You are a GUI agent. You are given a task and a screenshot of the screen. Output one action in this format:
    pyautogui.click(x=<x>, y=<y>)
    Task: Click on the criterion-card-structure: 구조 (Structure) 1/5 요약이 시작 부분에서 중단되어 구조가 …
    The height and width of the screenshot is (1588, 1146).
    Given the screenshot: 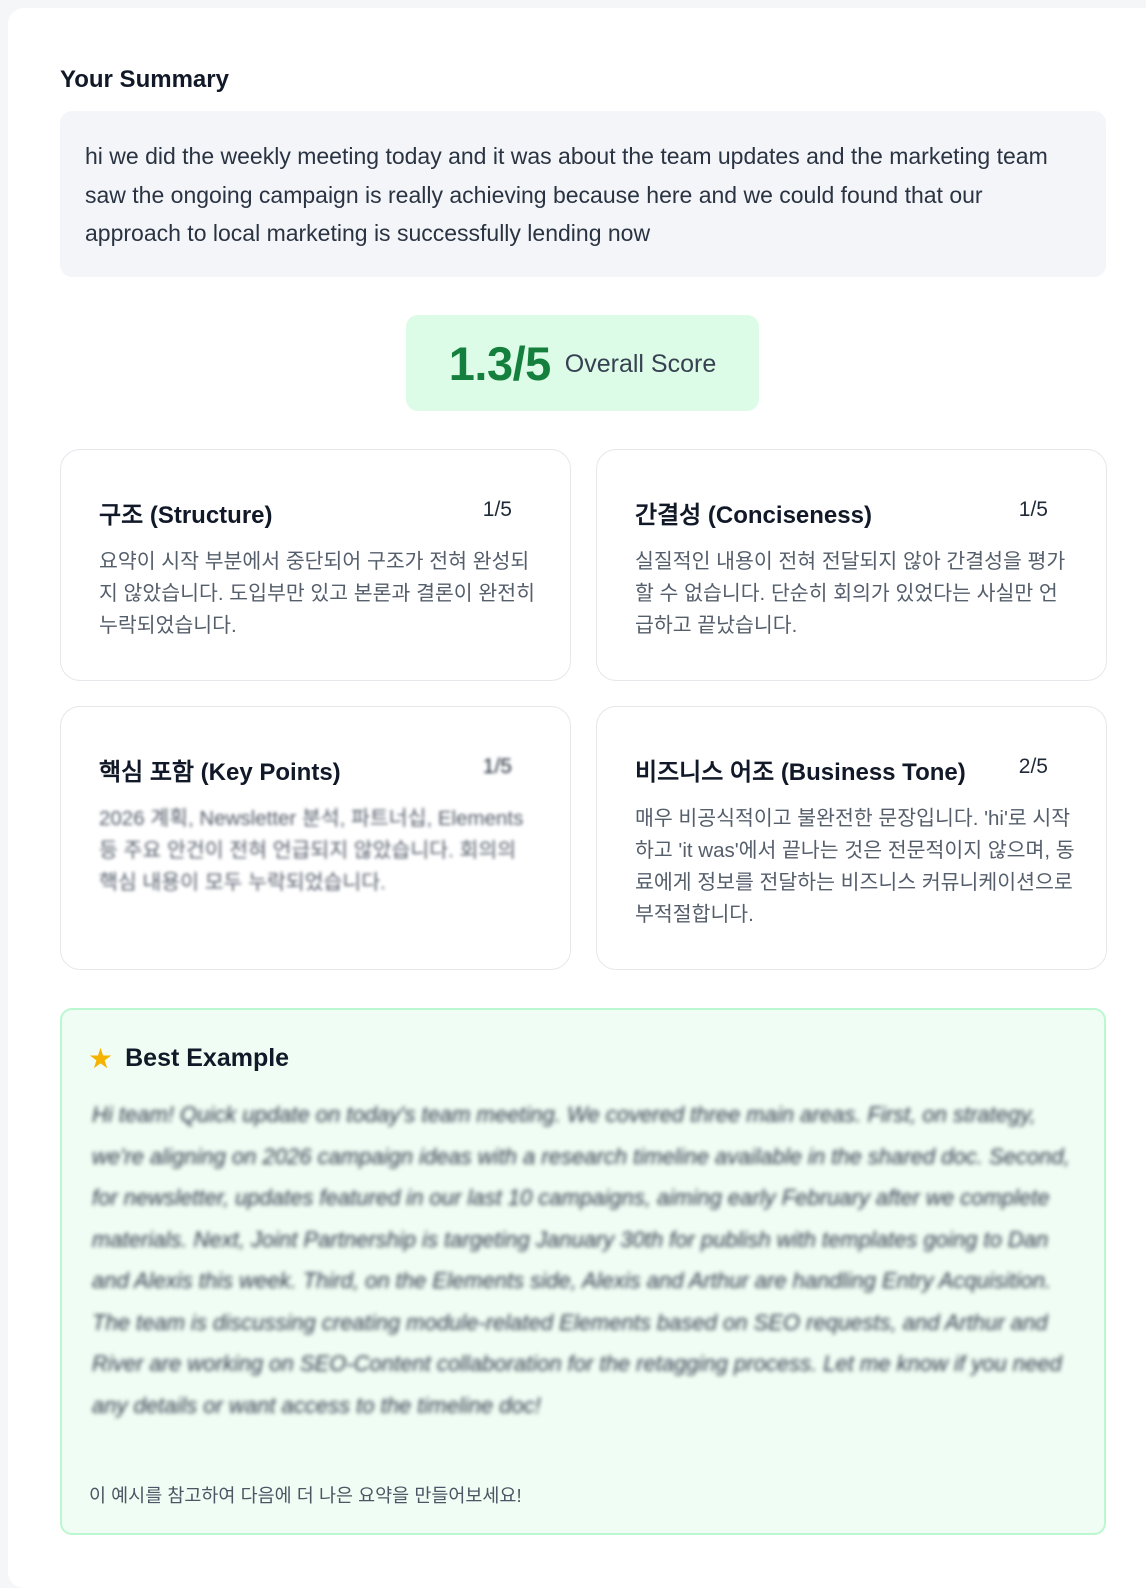 What is the action you would take?
    pyautogui.click(x=315, y=565)
    